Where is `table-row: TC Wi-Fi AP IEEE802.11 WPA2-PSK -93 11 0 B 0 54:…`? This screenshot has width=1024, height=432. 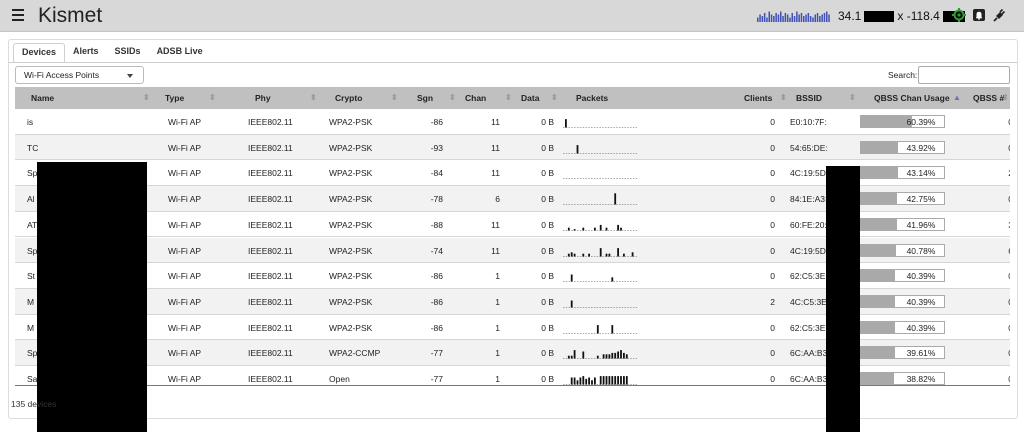
table-row: TC Wi-Fi AP IEEE802.11 WPA2-PSK -93 11 0 B 0 54:… is located at coordinates (512, 147).